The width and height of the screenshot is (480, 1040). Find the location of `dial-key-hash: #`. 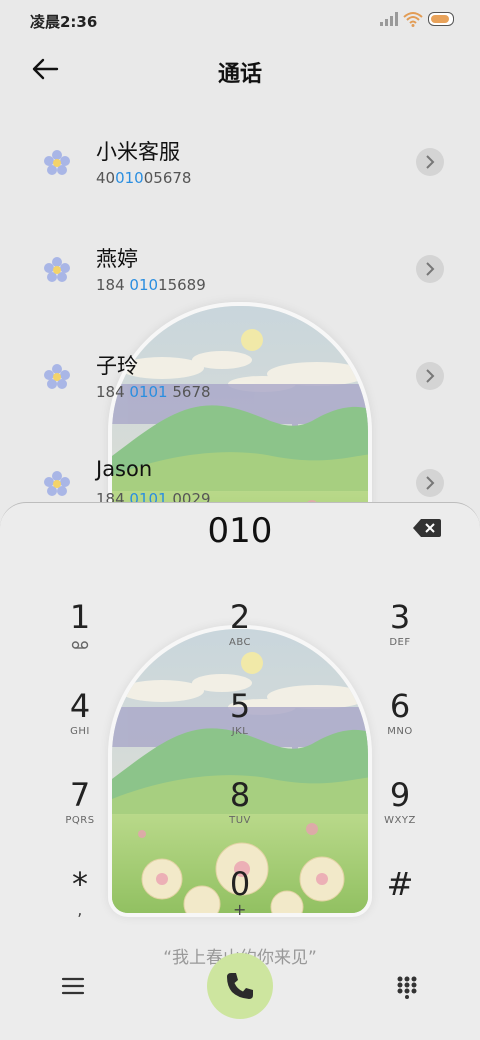

dial-key-hash: # is located at coordinates (400, 906).